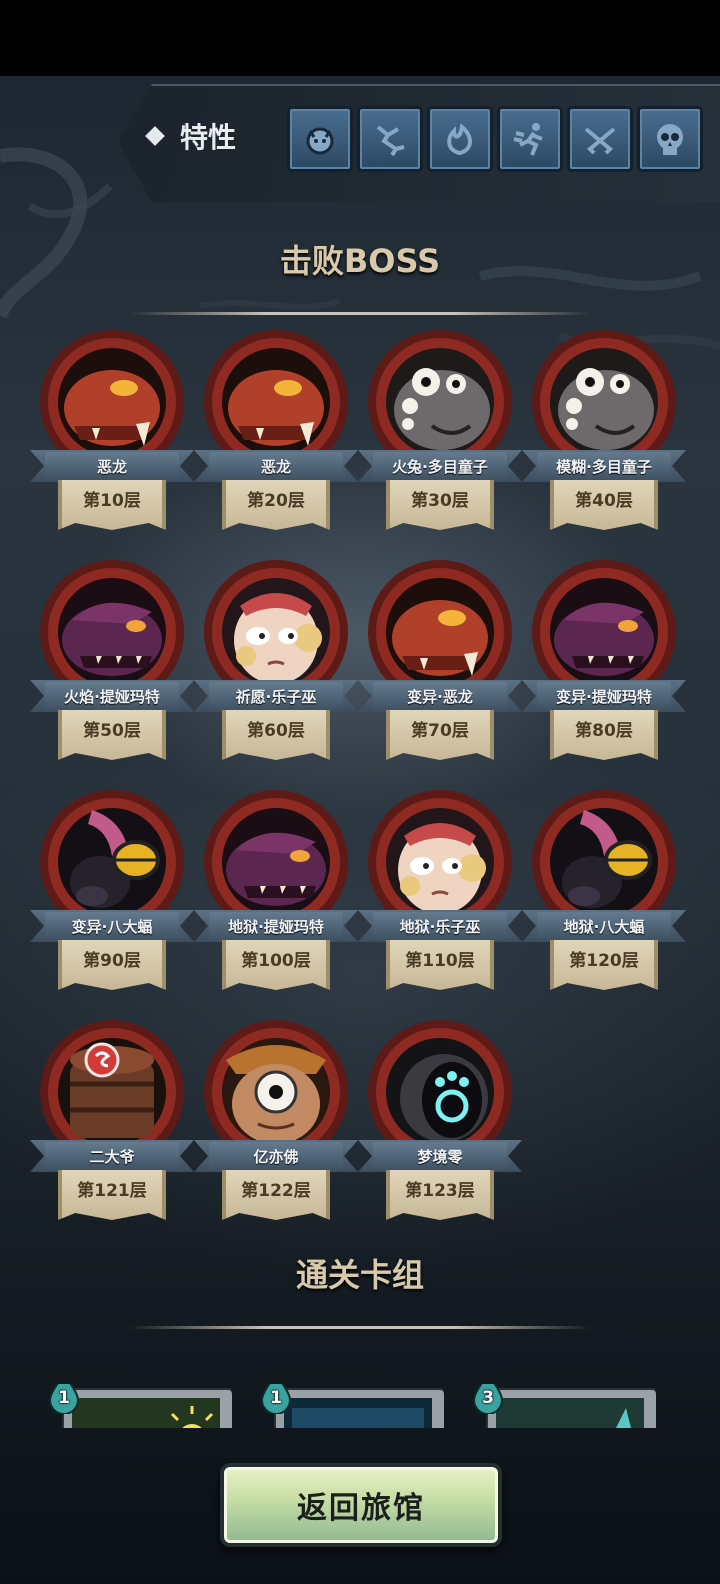 The width and height of the screenshot is (720, 1584). Describe the element at coordinates (276, 1125) in the screenshot. I see `boss-tile: 亿亦佛 第122层` at that location.